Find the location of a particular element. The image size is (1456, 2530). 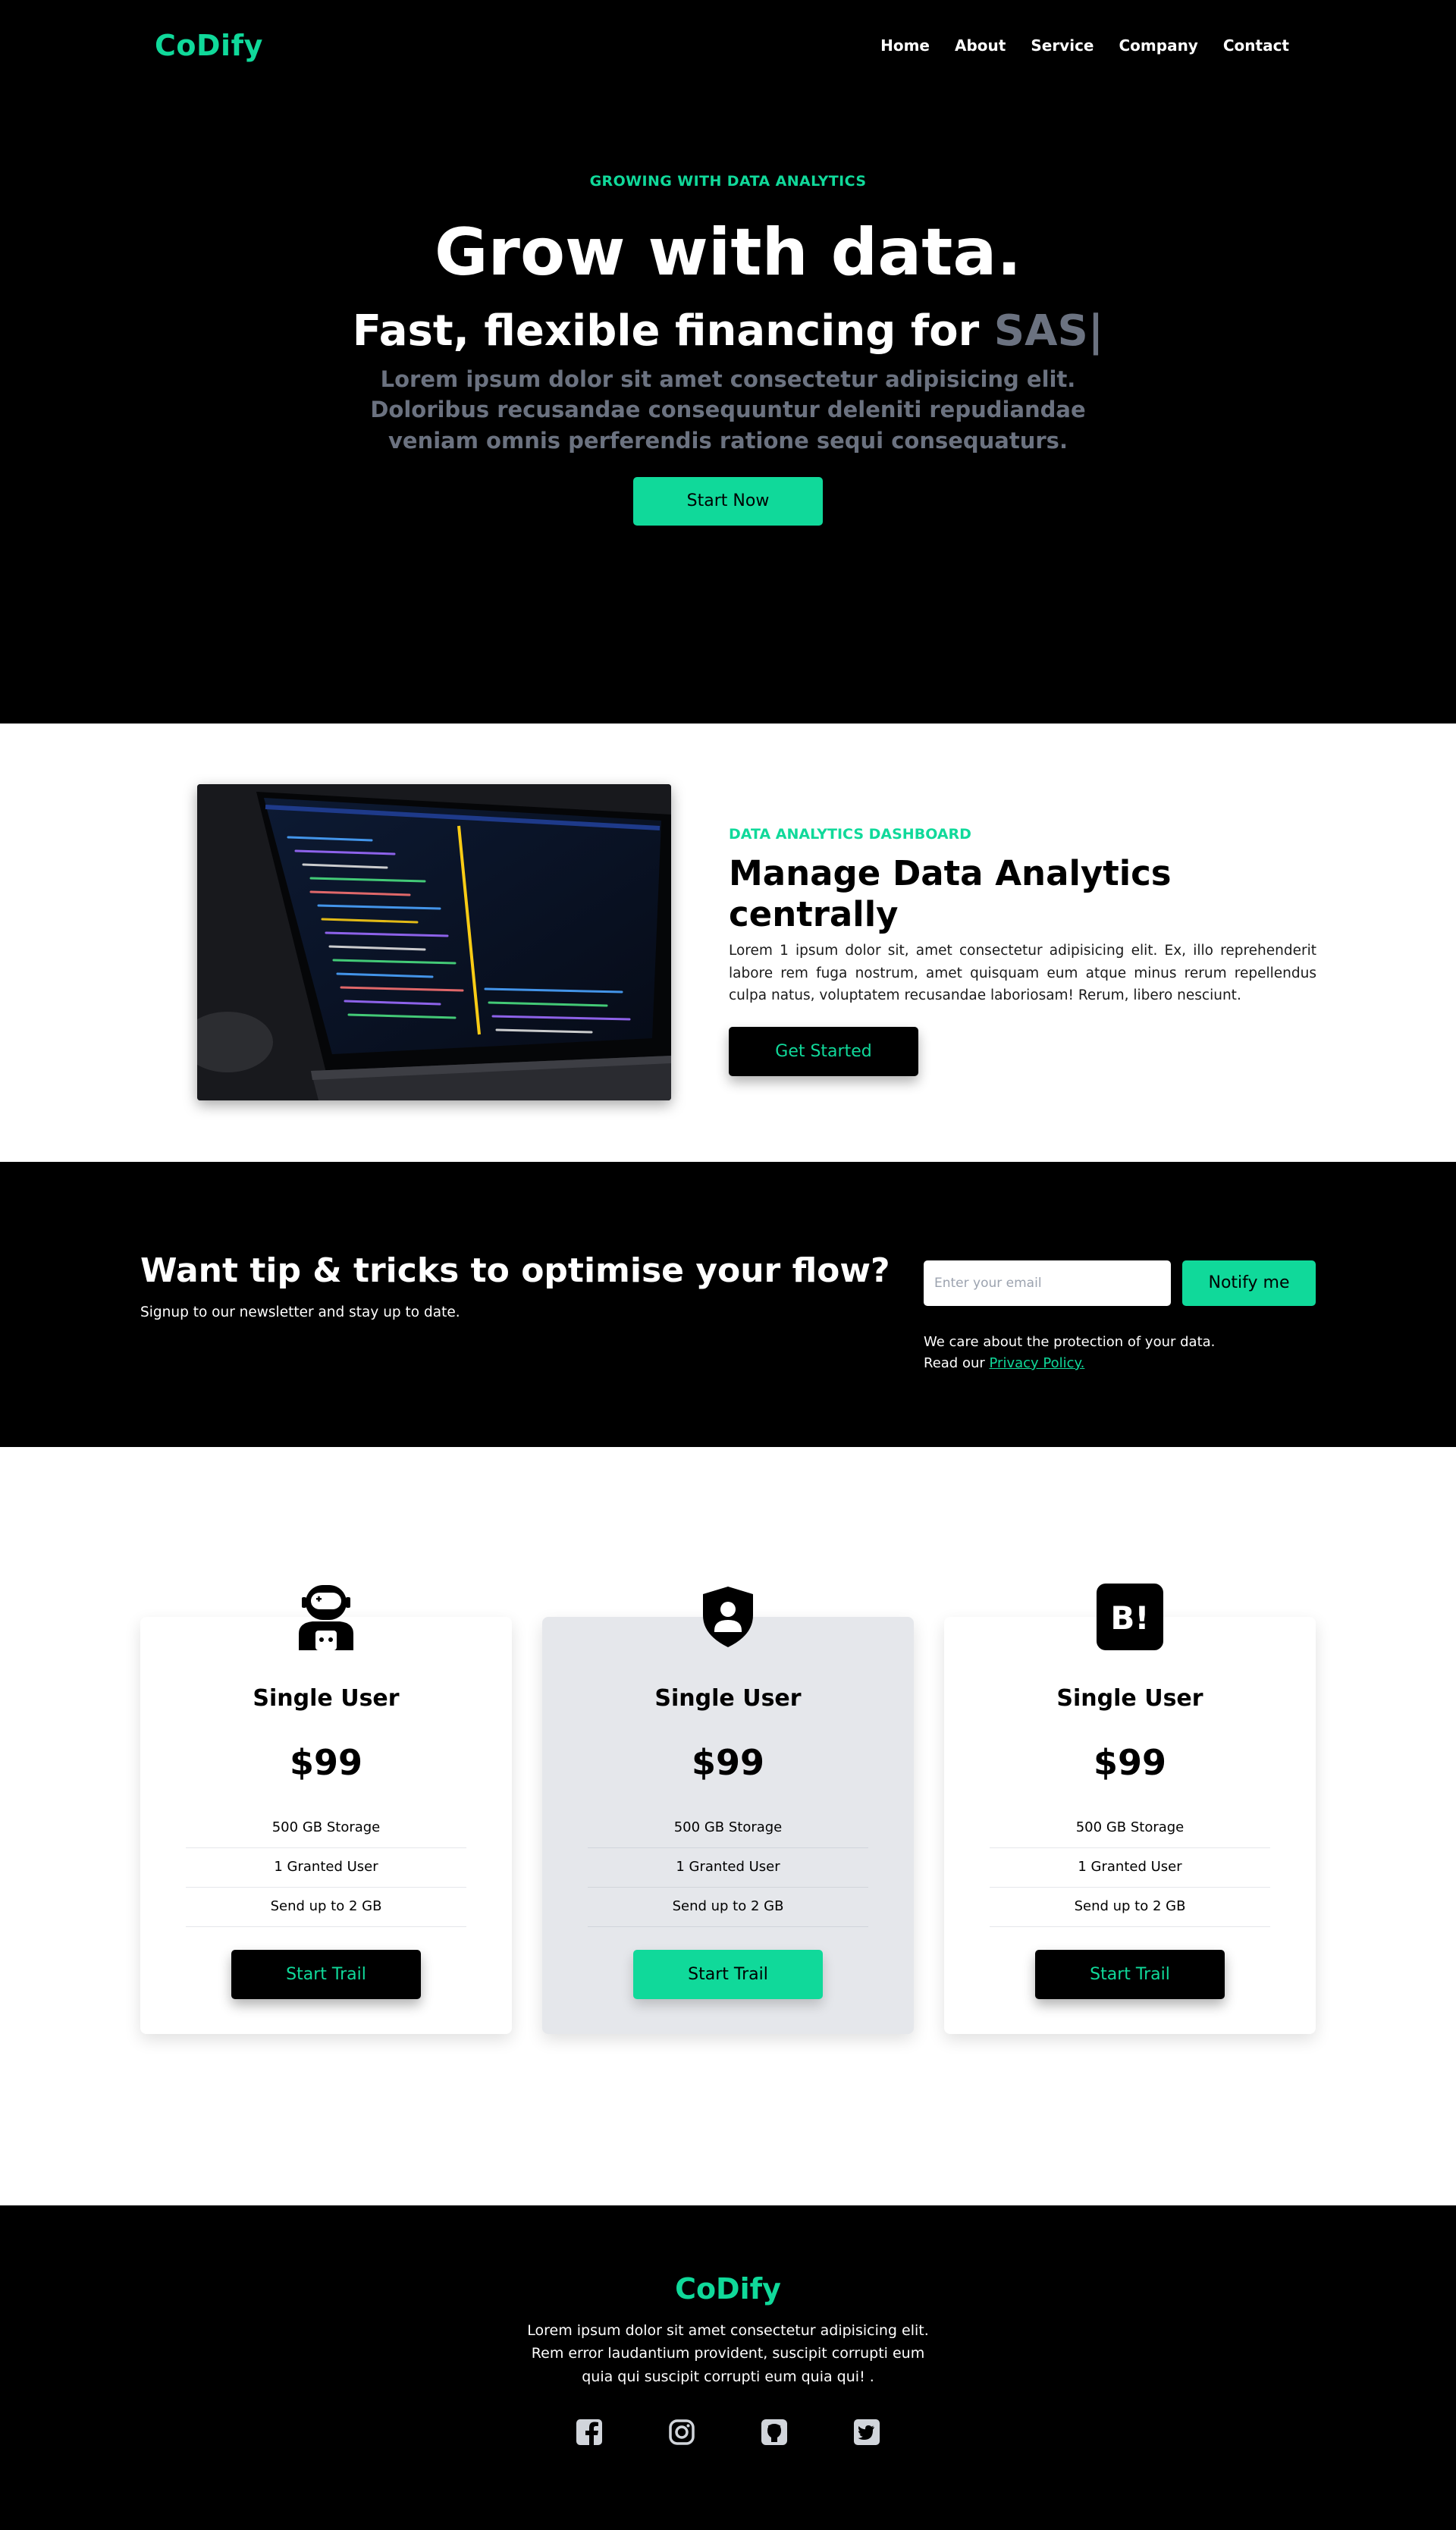

privacy-note-prefix: Read our is located at coordinates (957, 1362).